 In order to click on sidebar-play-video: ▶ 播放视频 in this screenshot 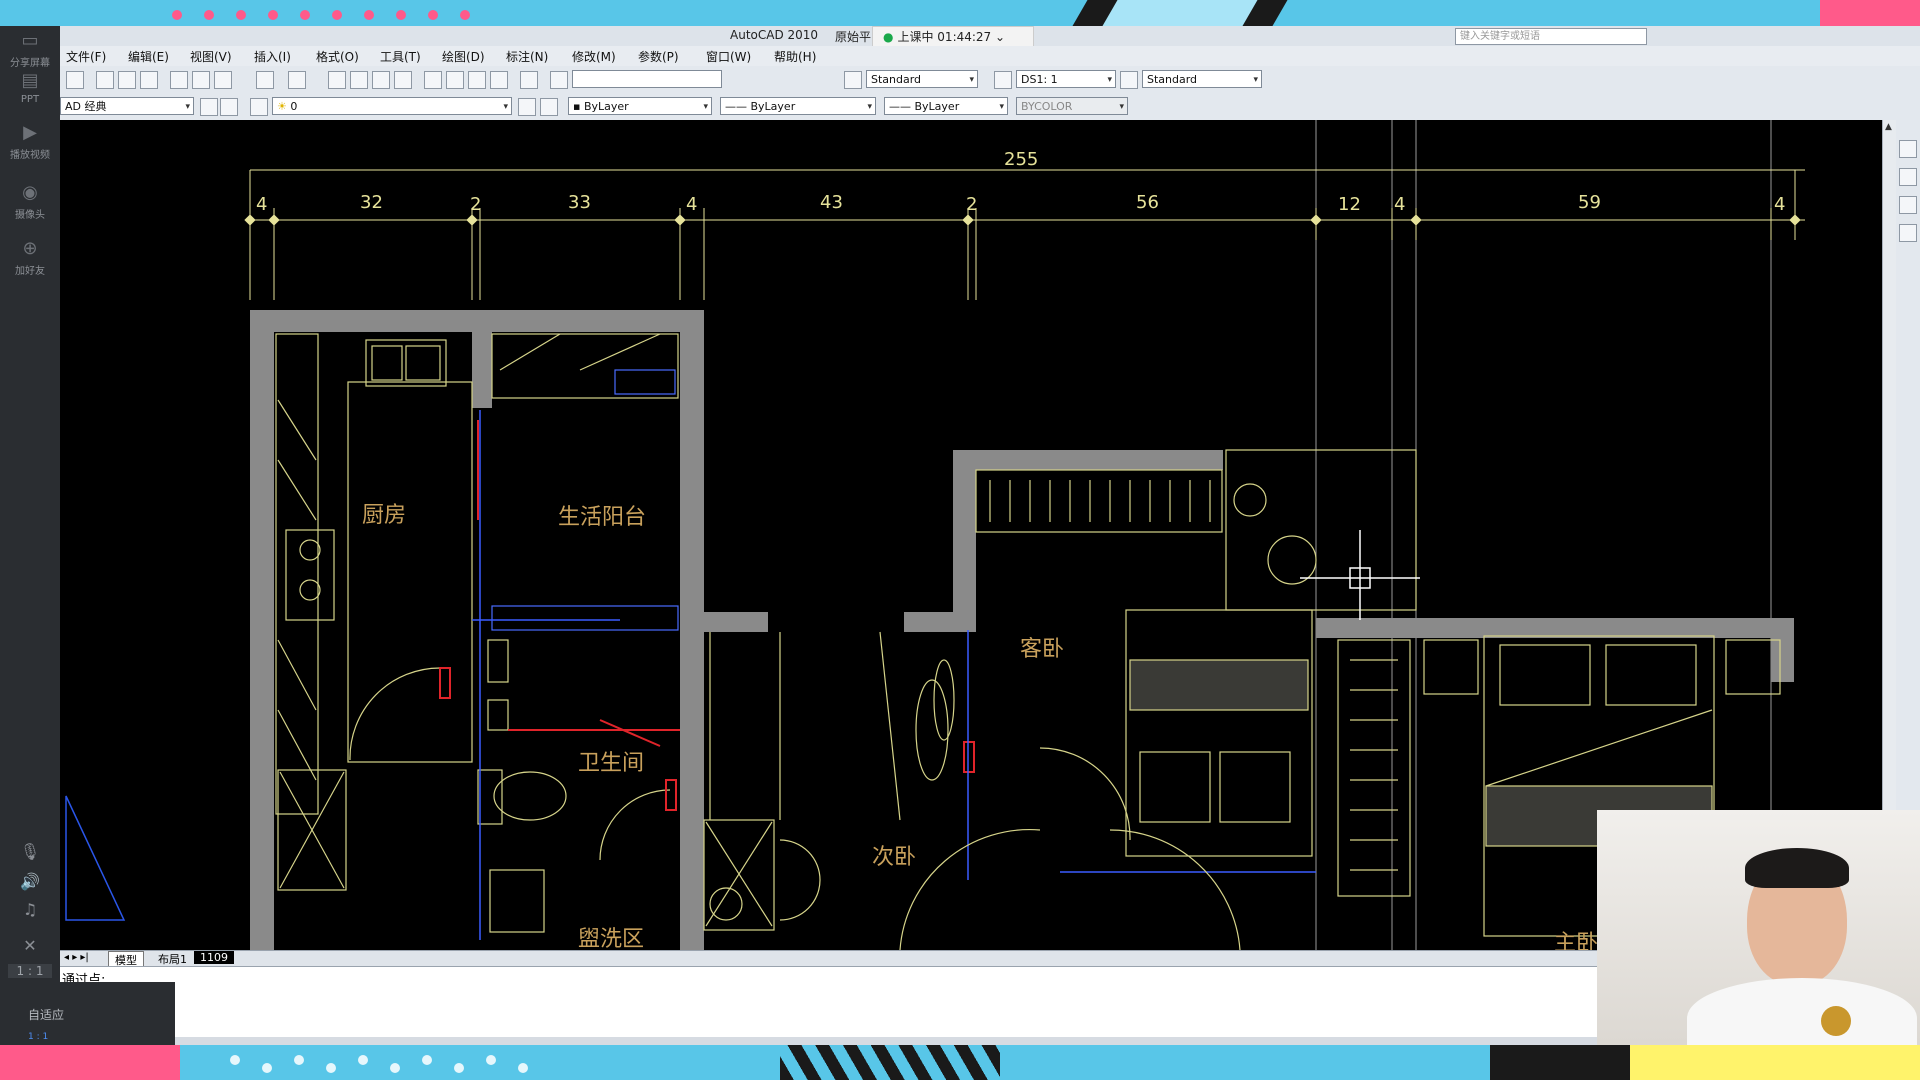, I will do `click(30, 141)`.